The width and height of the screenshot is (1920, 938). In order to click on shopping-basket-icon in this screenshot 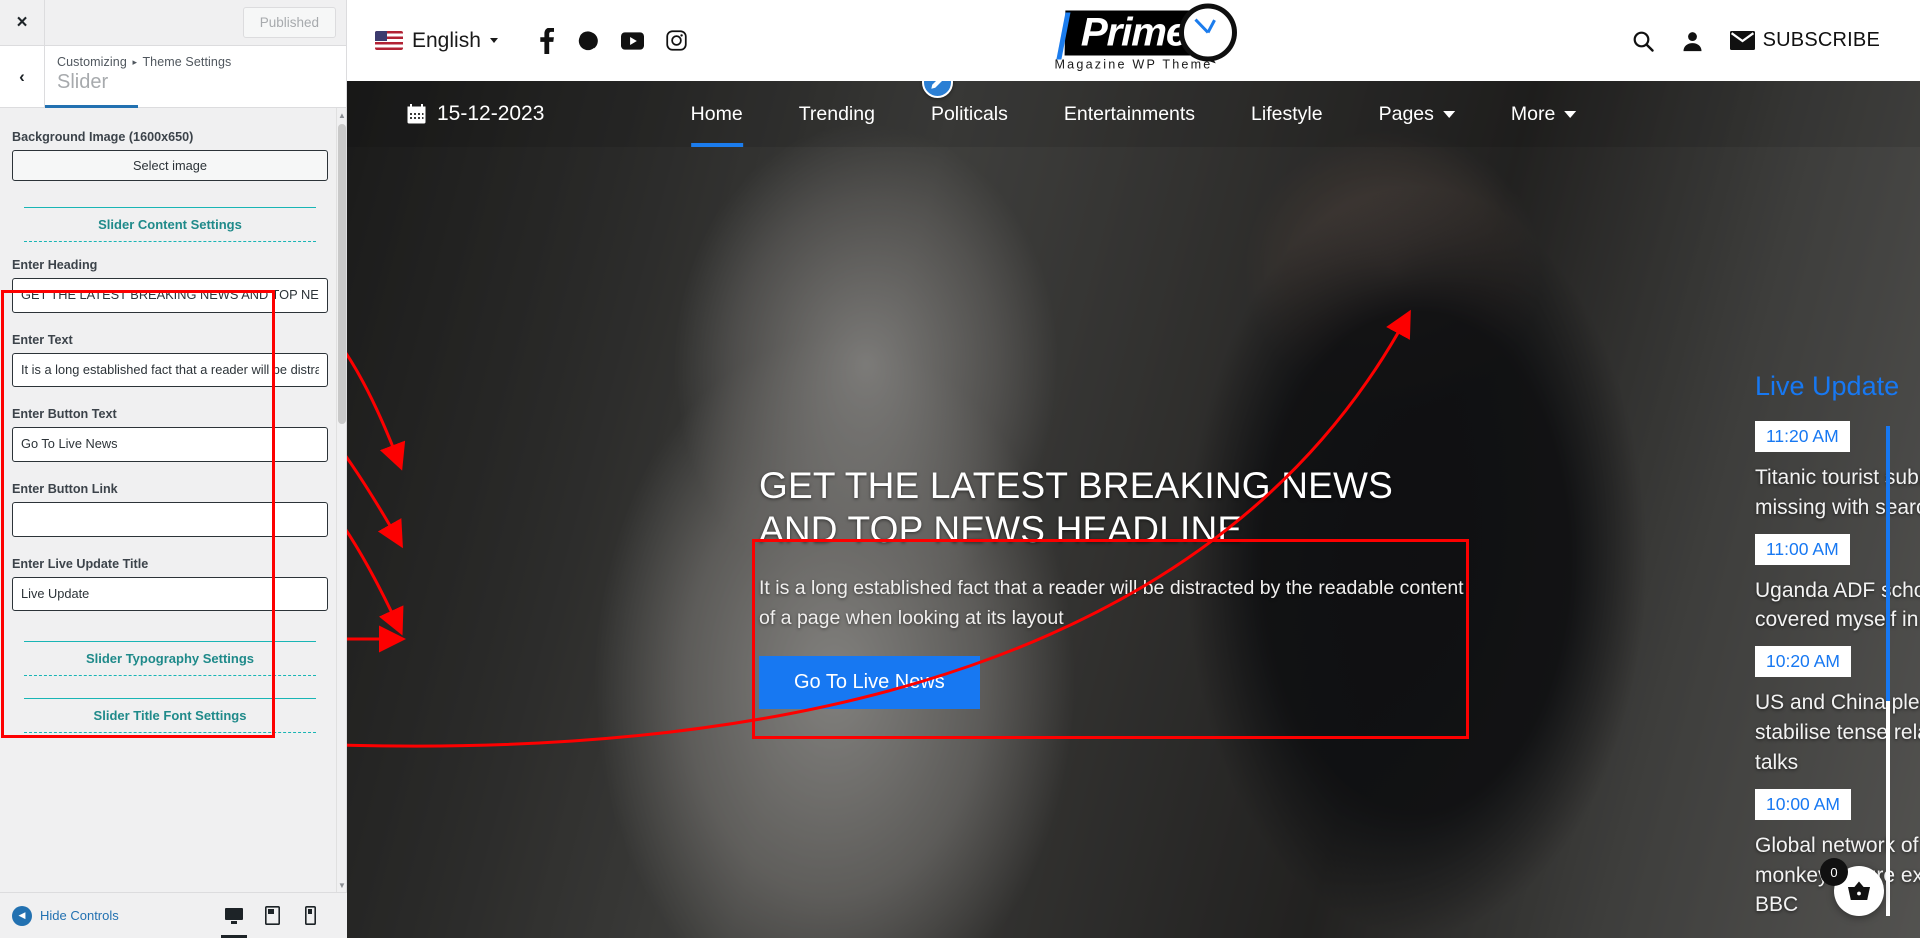, I will do `click(1859, 890)`.